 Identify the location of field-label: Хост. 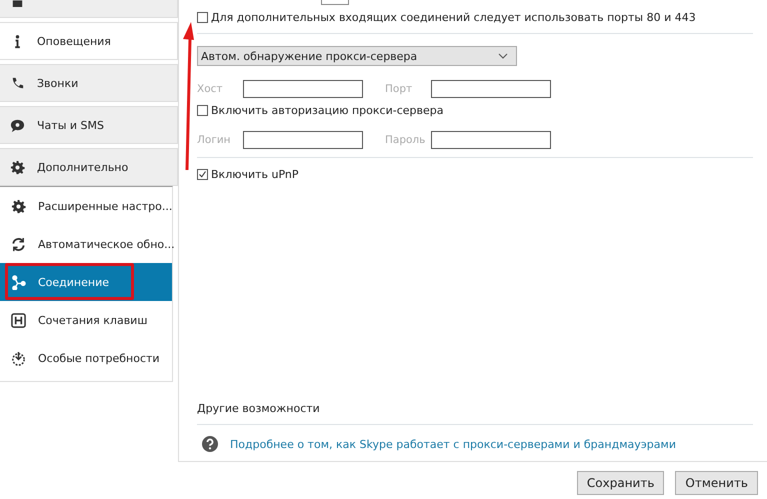
(210, 89).